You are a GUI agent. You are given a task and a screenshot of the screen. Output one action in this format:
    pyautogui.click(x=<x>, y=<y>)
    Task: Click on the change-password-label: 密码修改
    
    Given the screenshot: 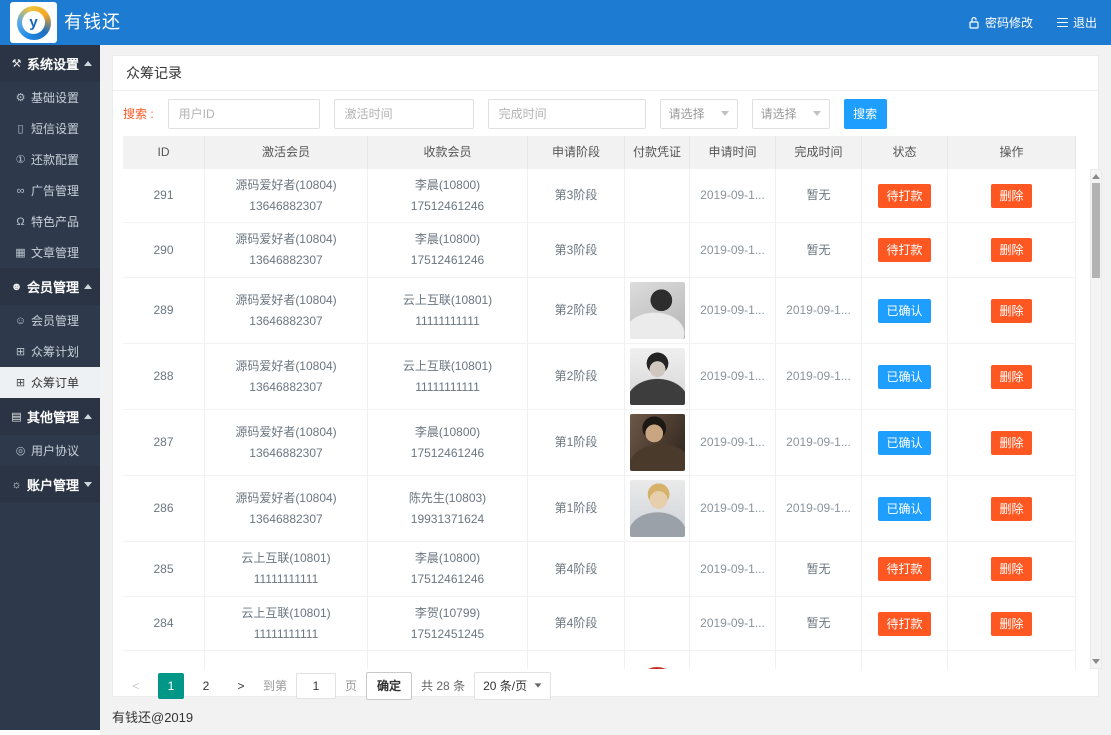 What is the action you would take?
    pyautogui.click(x=1008, y=23)
    